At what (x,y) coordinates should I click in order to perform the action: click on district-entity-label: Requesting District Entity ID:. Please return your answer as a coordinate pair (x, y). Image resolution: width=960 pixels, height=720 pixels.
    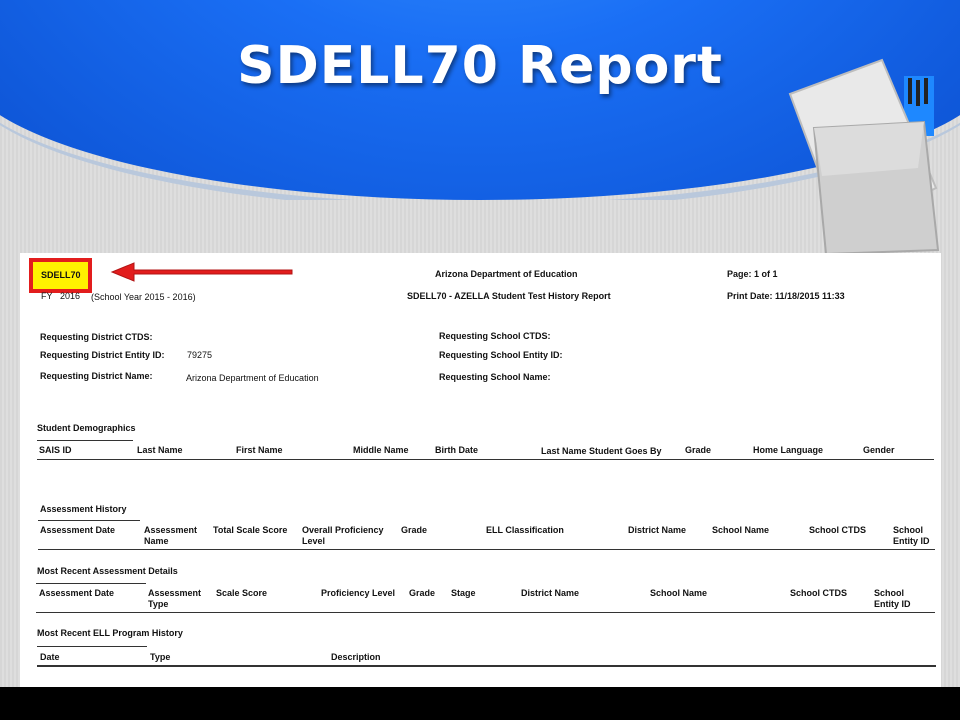
    Looking at the image, I should click on (102, 355).